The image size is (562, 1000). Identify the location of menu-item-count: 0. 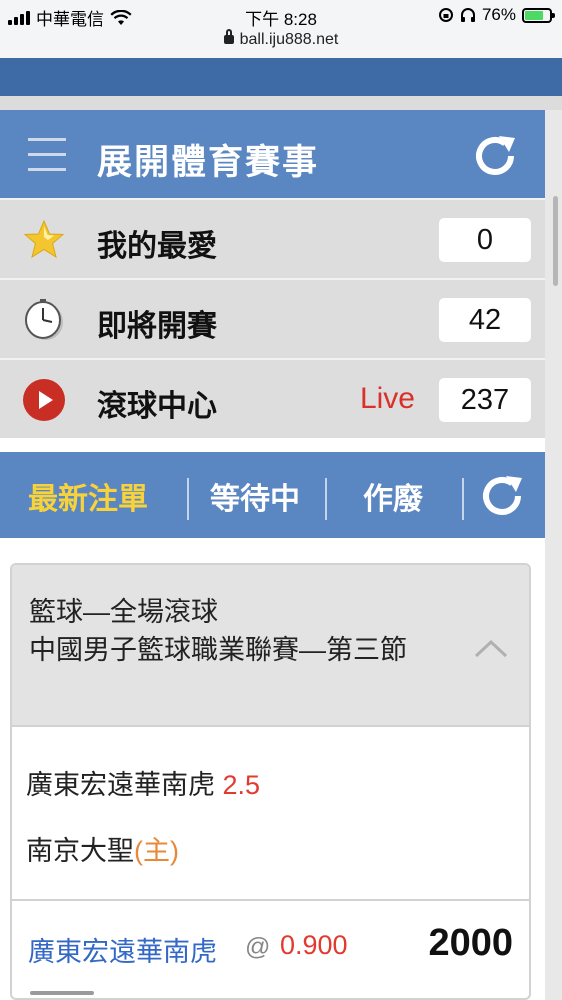
(485, 240).